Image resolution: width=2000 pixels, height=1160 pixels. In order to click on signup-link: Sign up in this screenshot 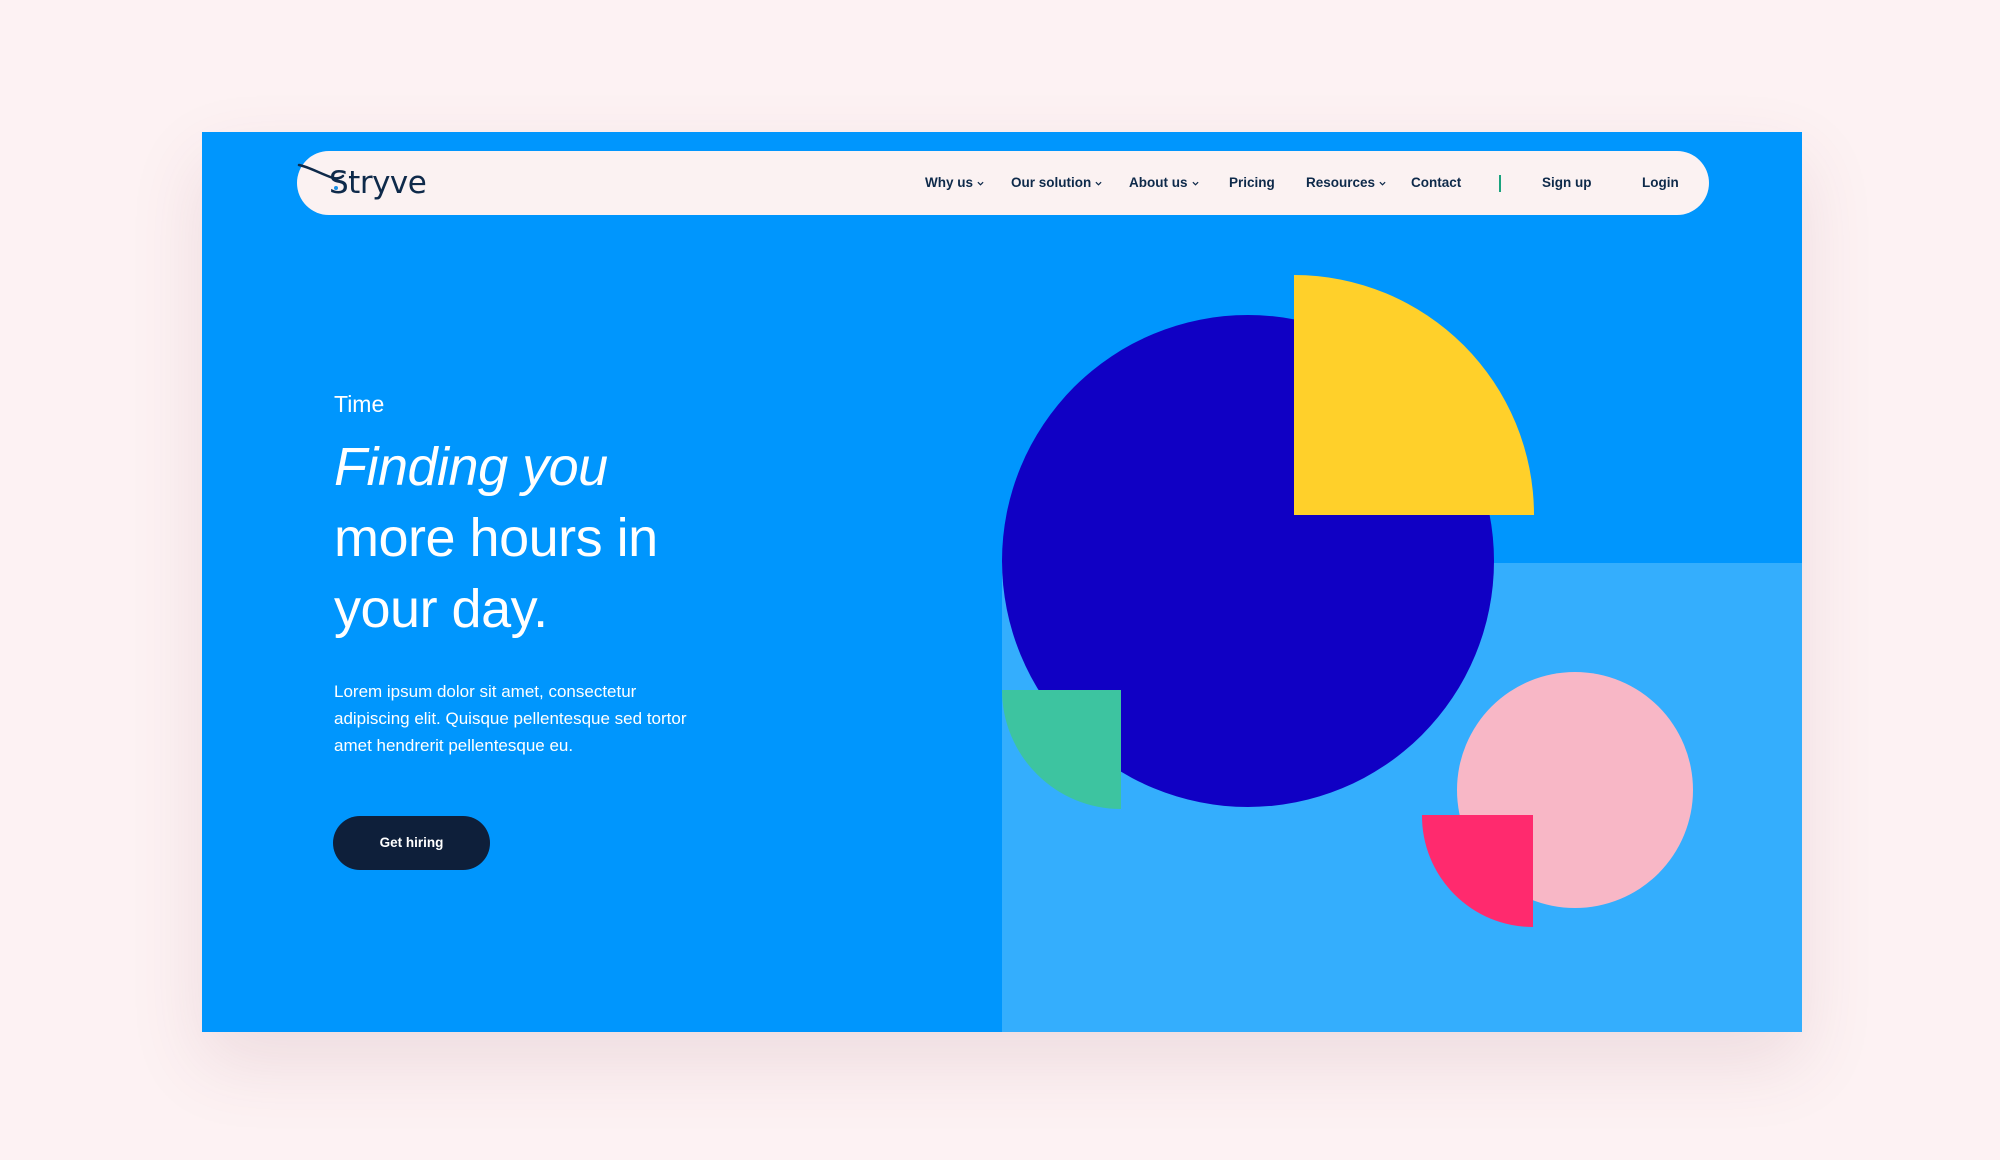, I will do `click(1567, 183)`.